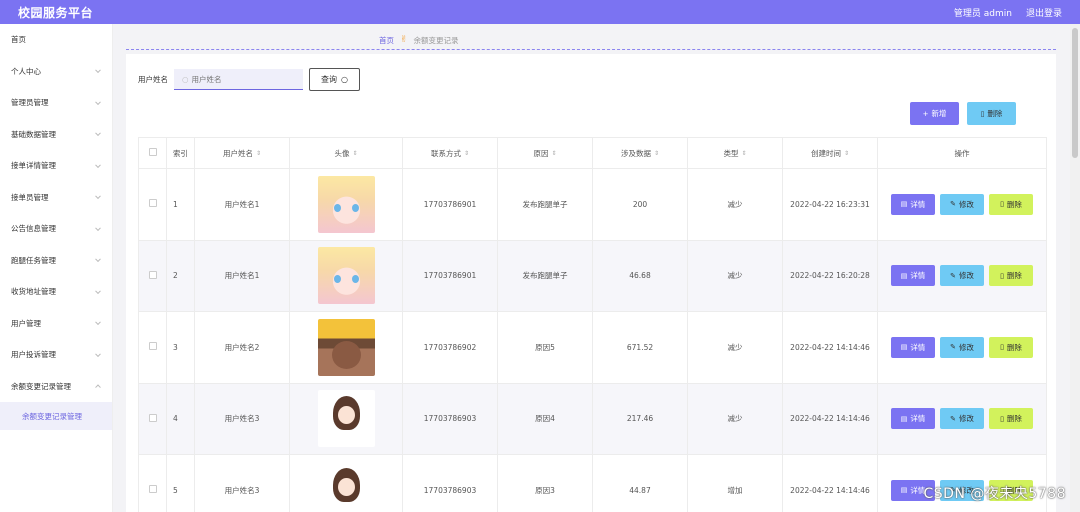  Describe the element at coordinates (56, 292) in the screenshot. I see `sidebar-item-address: 收货地址管理` at that location.